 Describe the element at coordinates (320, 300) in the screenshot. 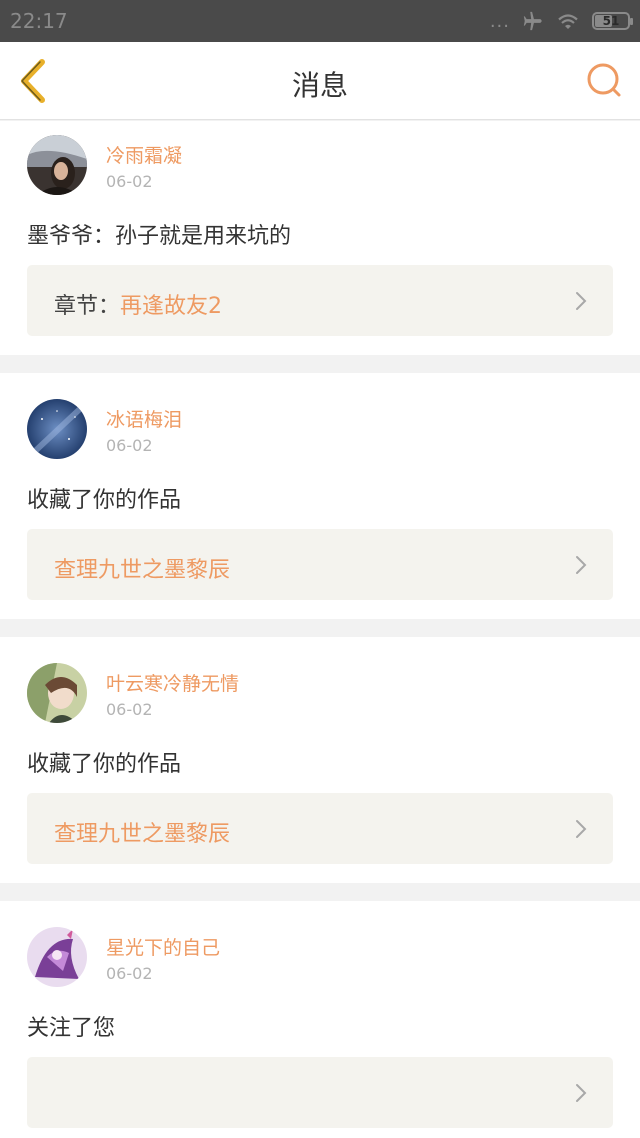

I see `chapter-link: 章节：再逢故友2` at that location.